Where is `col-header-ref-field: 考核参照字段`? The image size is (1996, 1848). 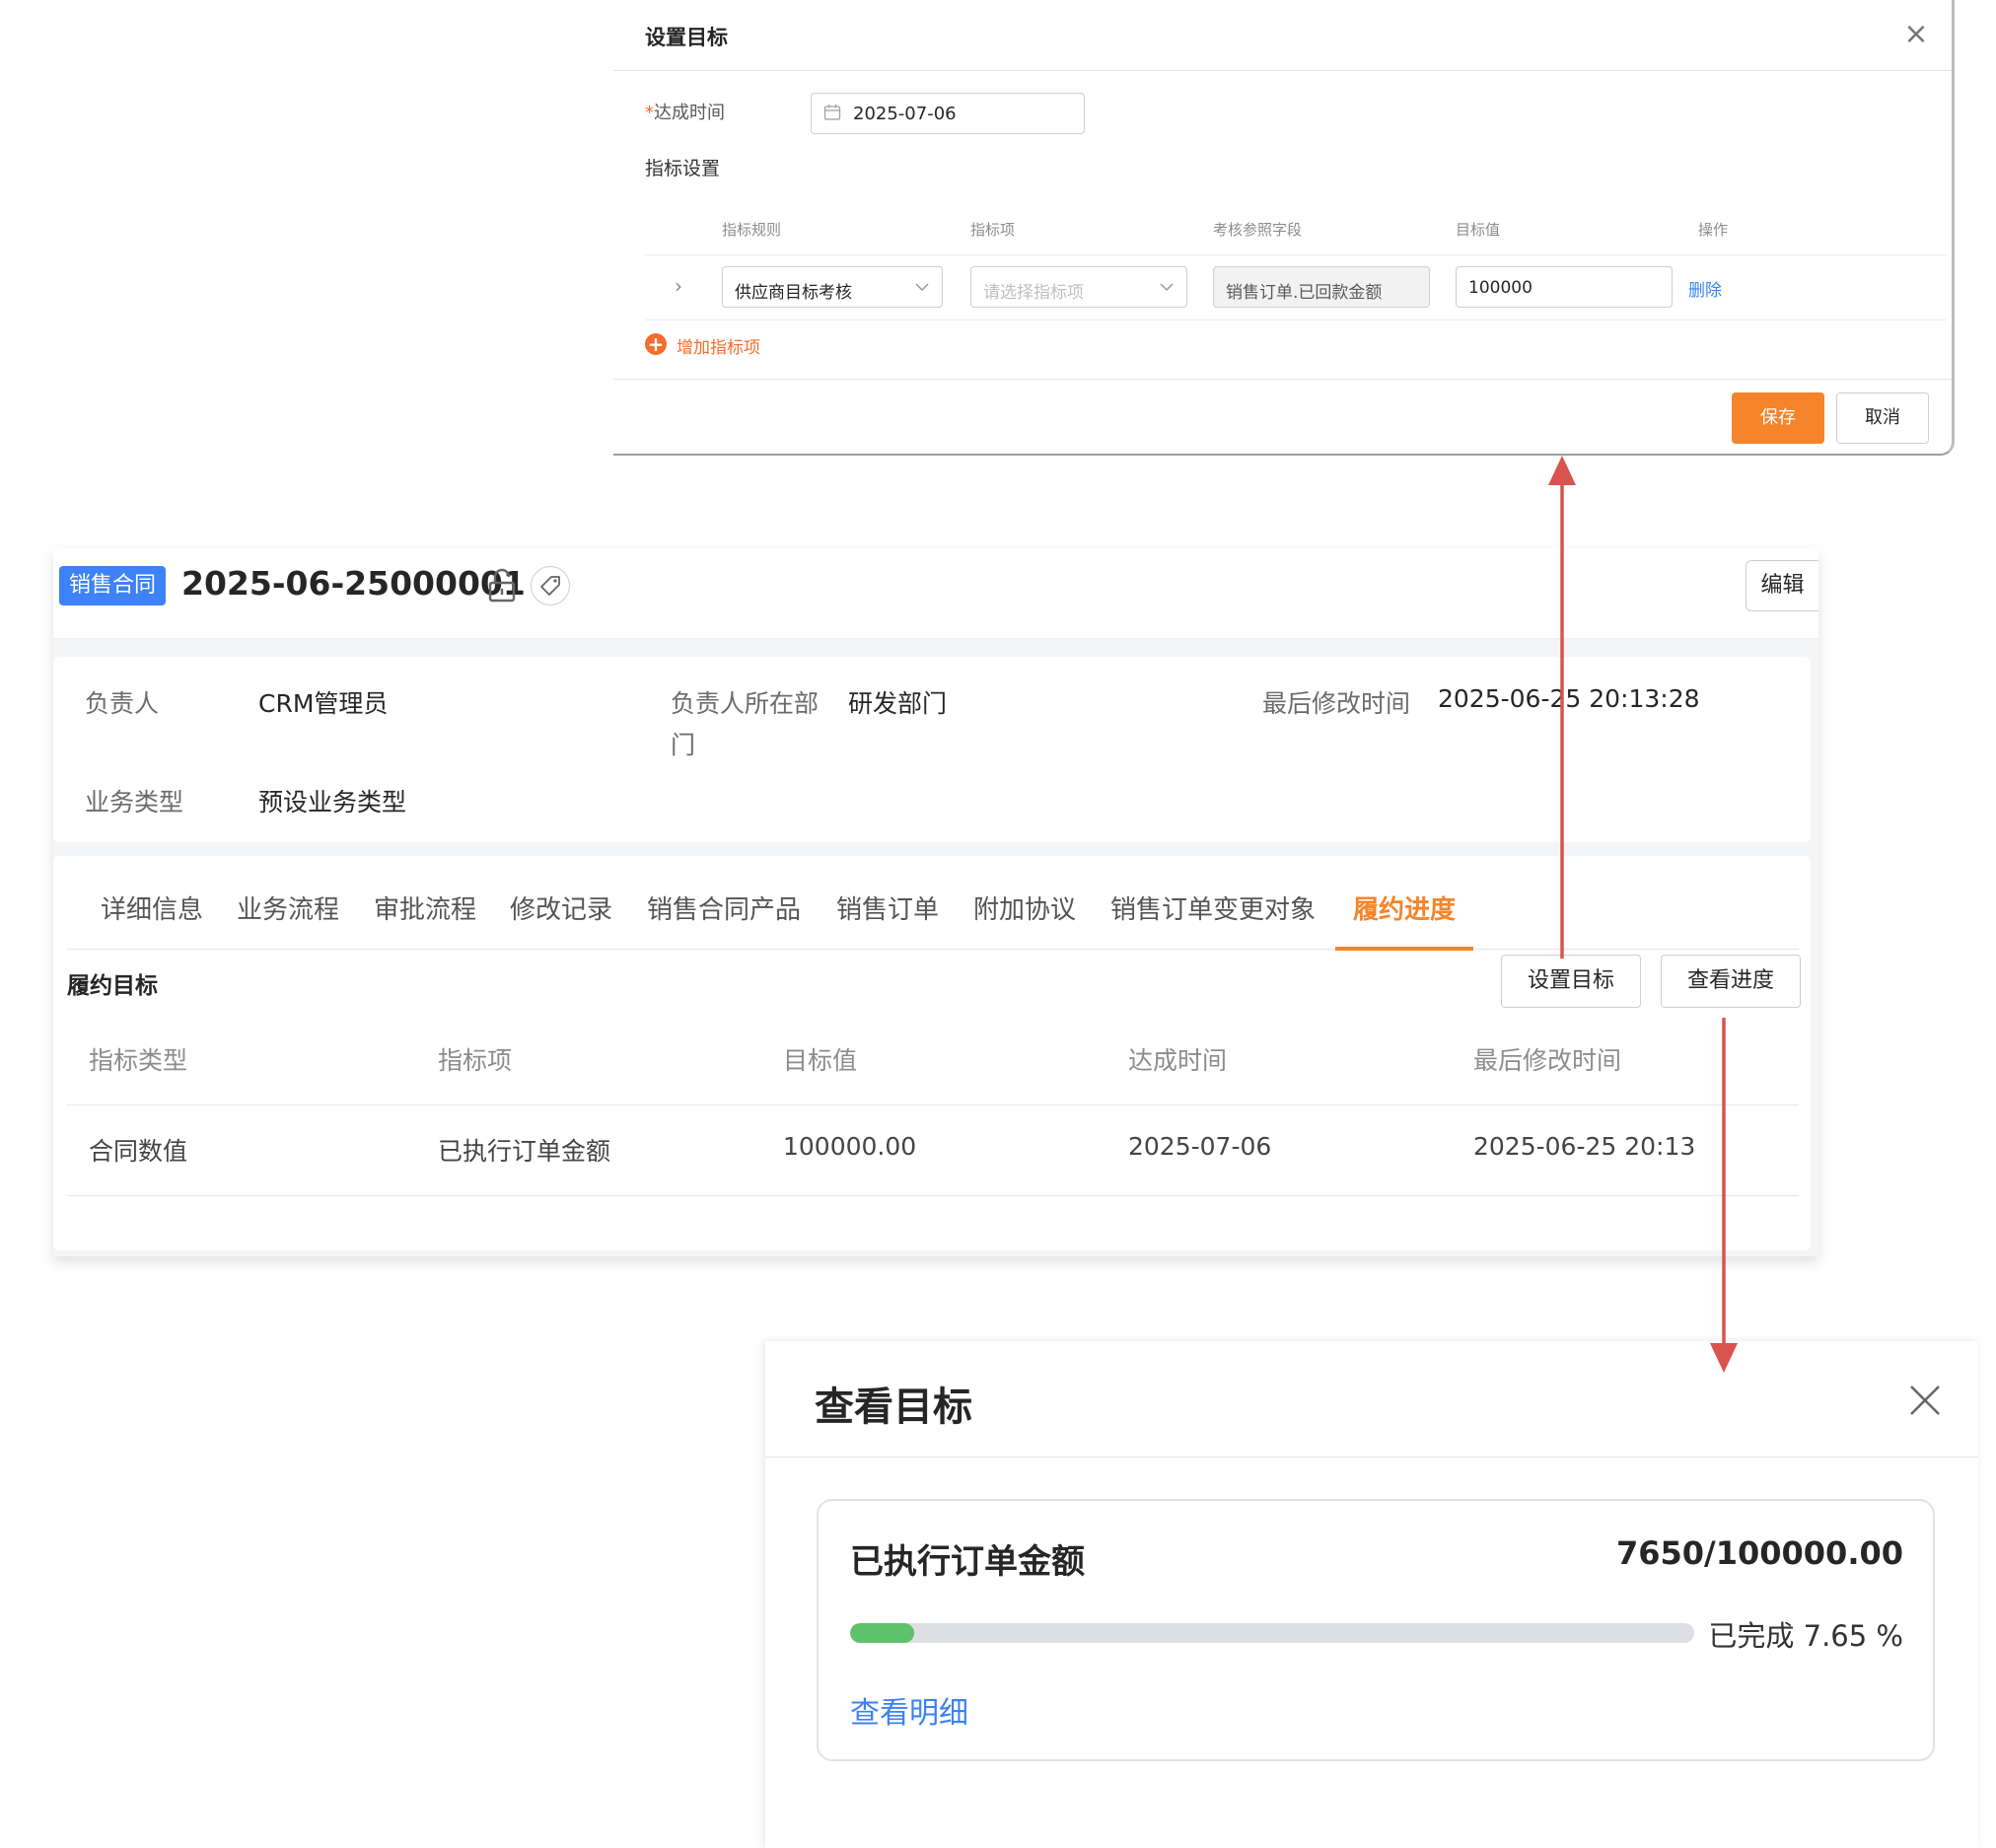 col-header-ref-field: 考核参照字段 is located at coordinates (1258, 230).